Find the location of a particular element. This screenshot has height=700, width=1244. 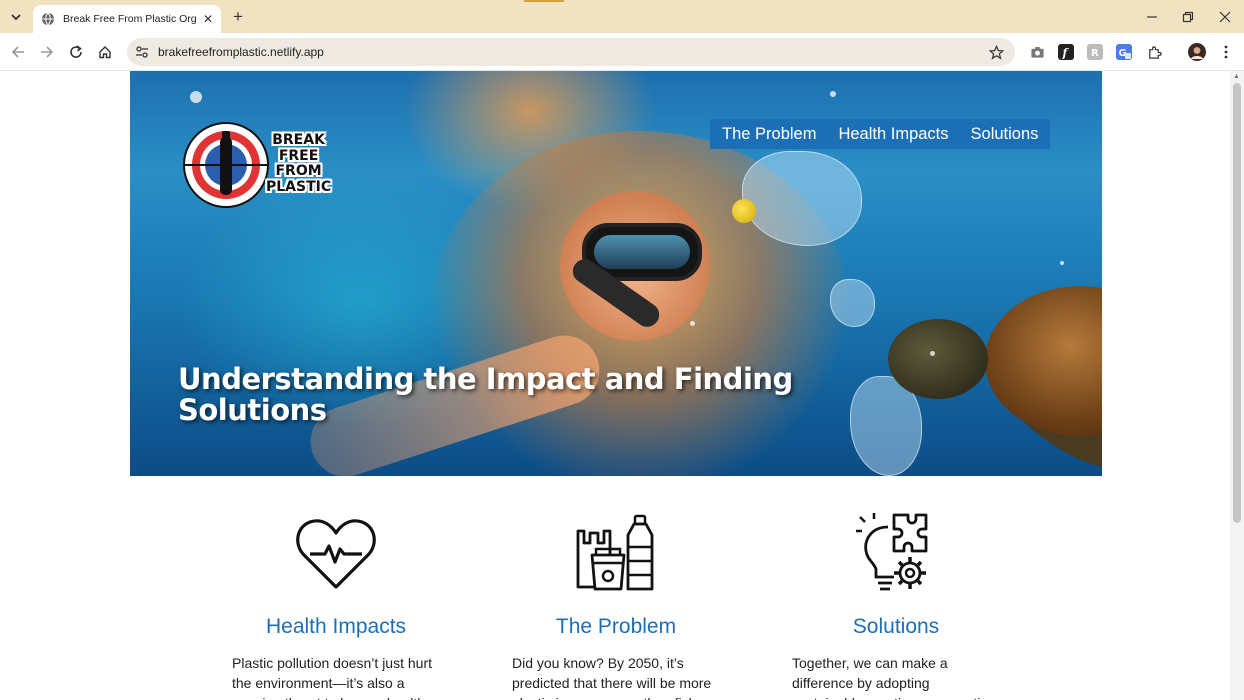

main-nav: The Problem Health Impacts Solutions is located at coordinates (880, 134).